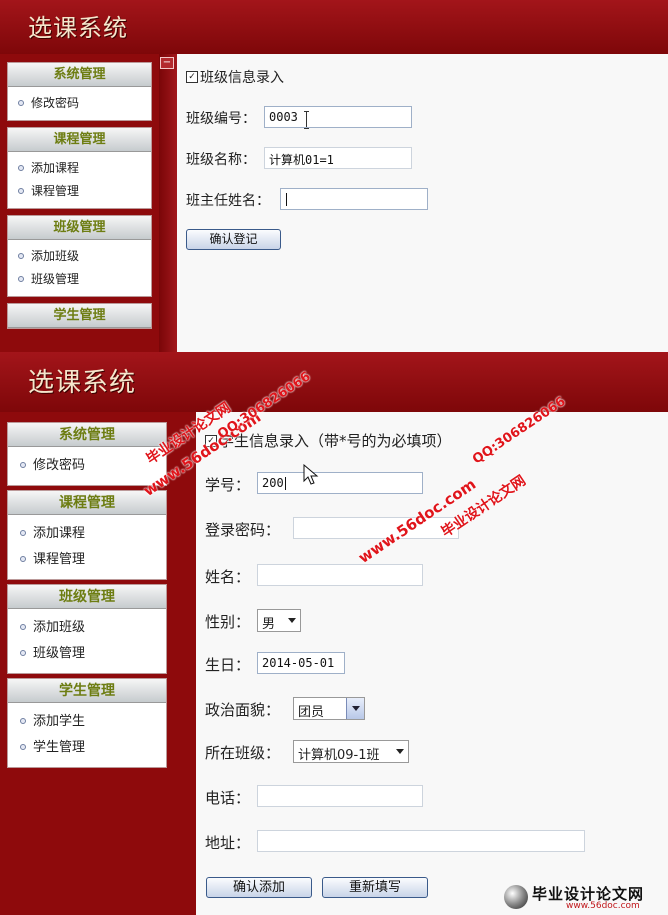  What do you see at coordinates (421, 841) in the screenshot?
I see `address-input` at bounding box center [421, 841].